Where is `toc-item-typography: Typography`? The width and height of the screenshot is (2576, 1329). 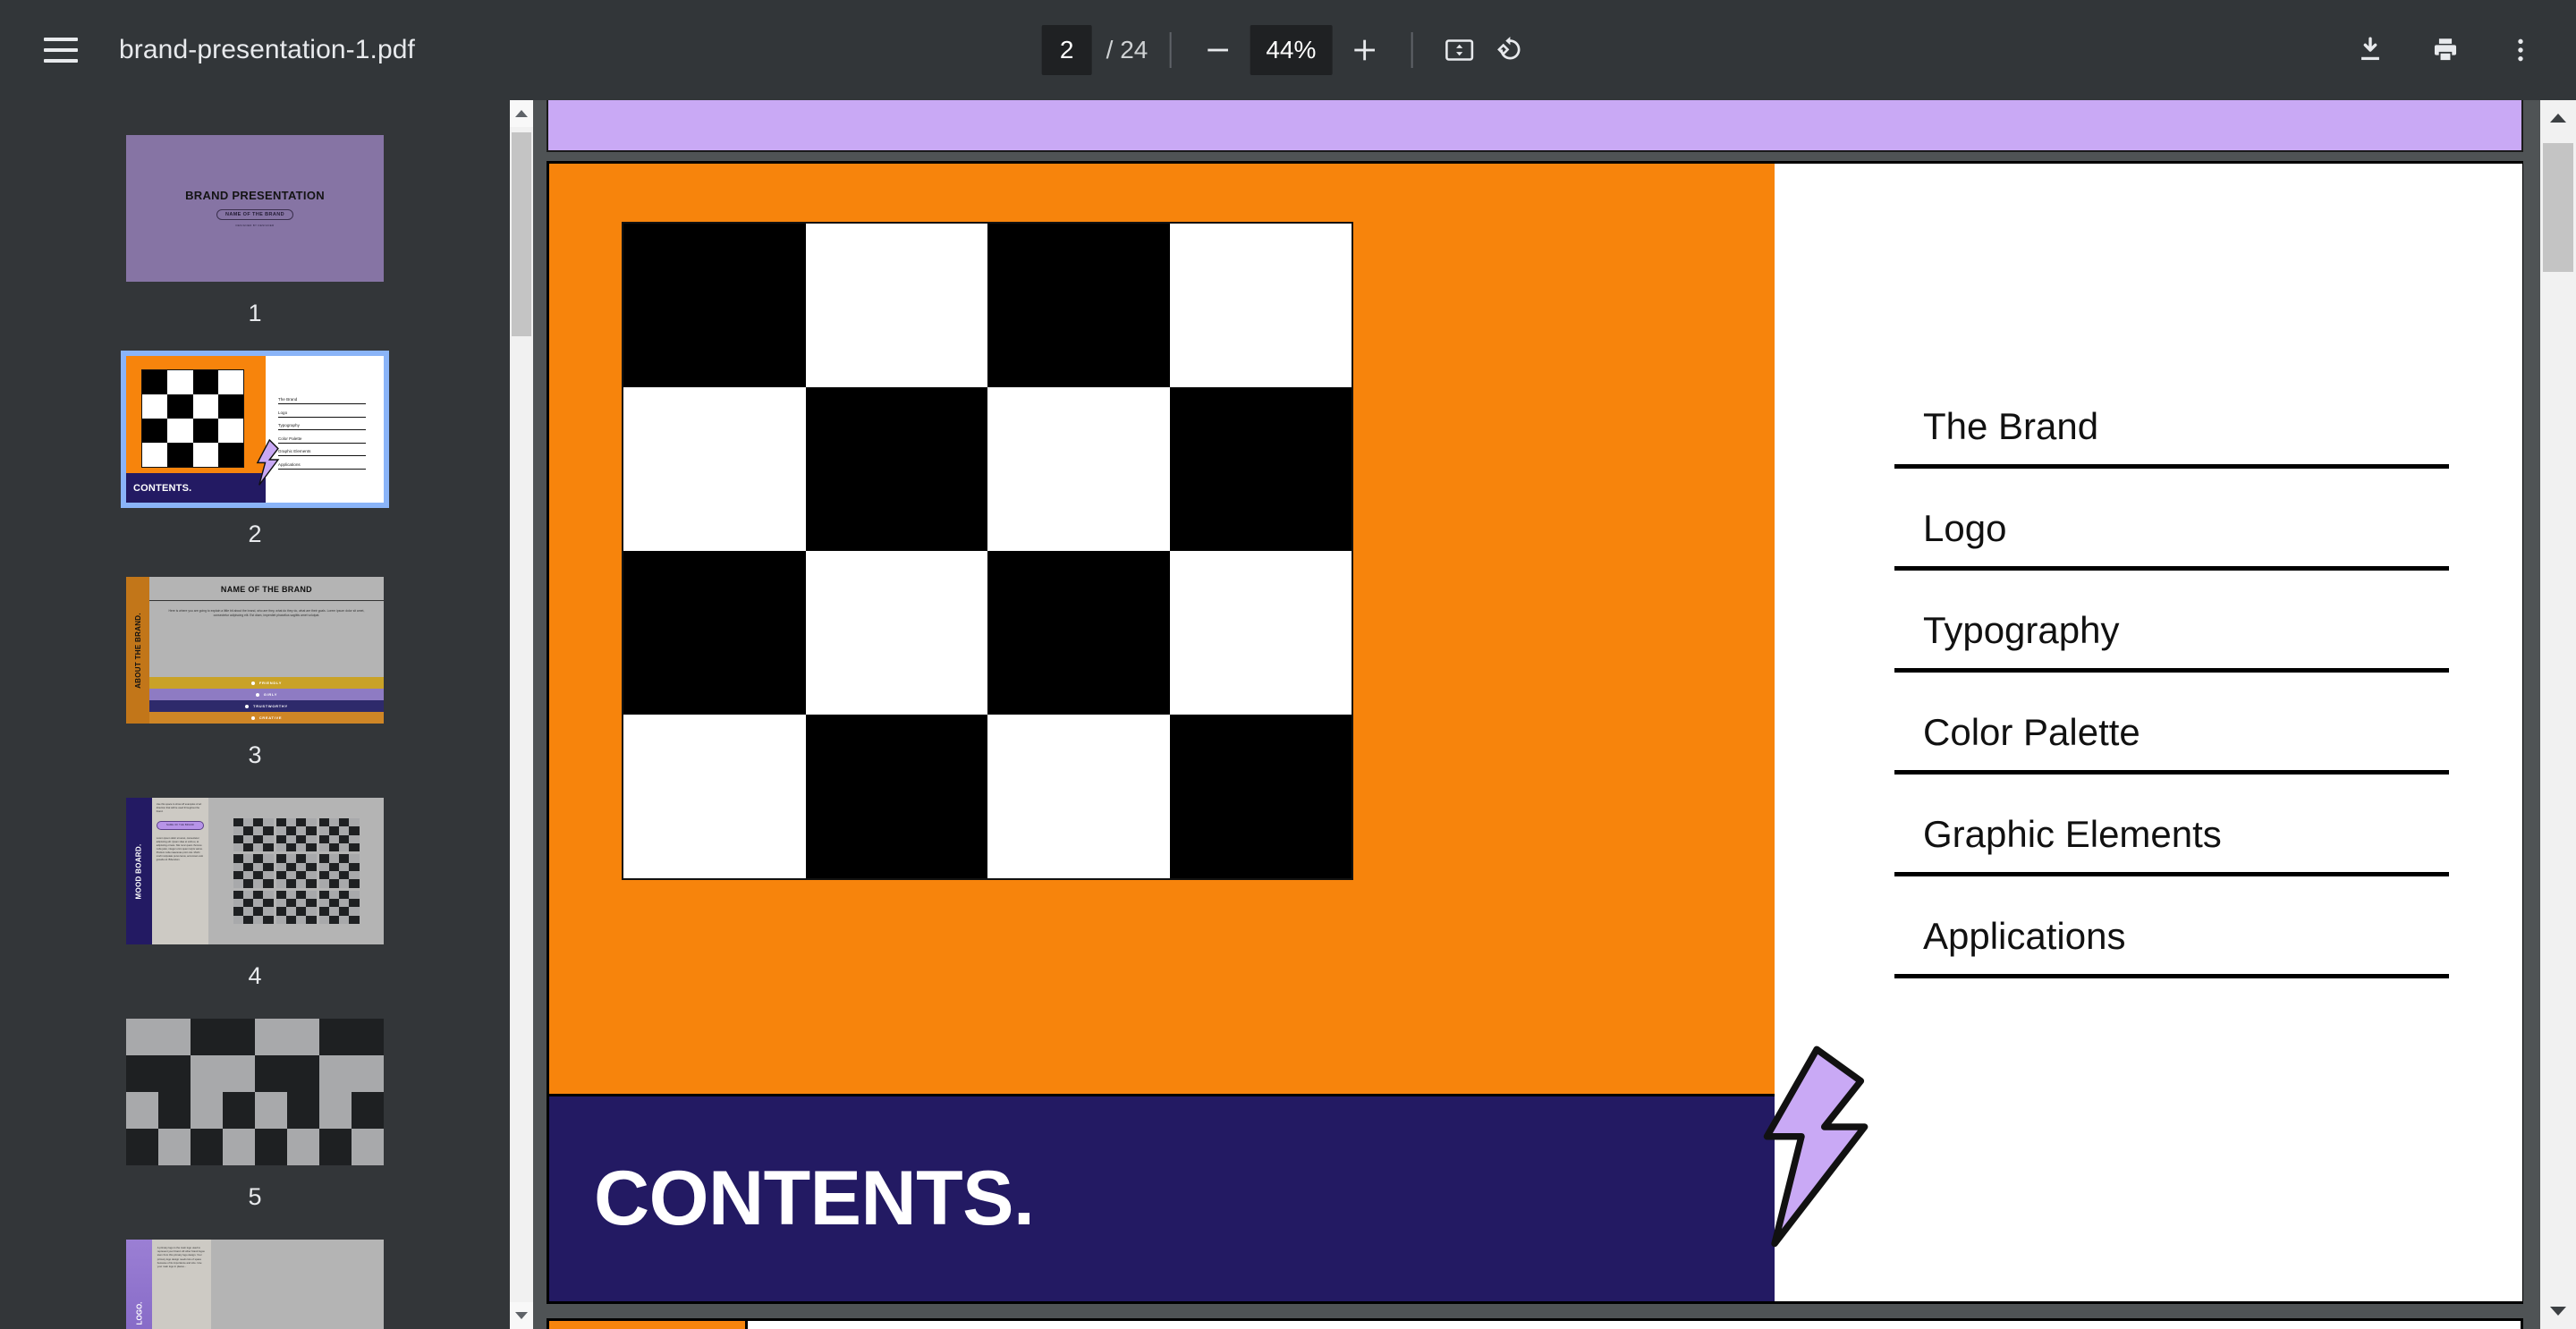
toc-item-typography: Typography is located at coordinates (2171, 641).